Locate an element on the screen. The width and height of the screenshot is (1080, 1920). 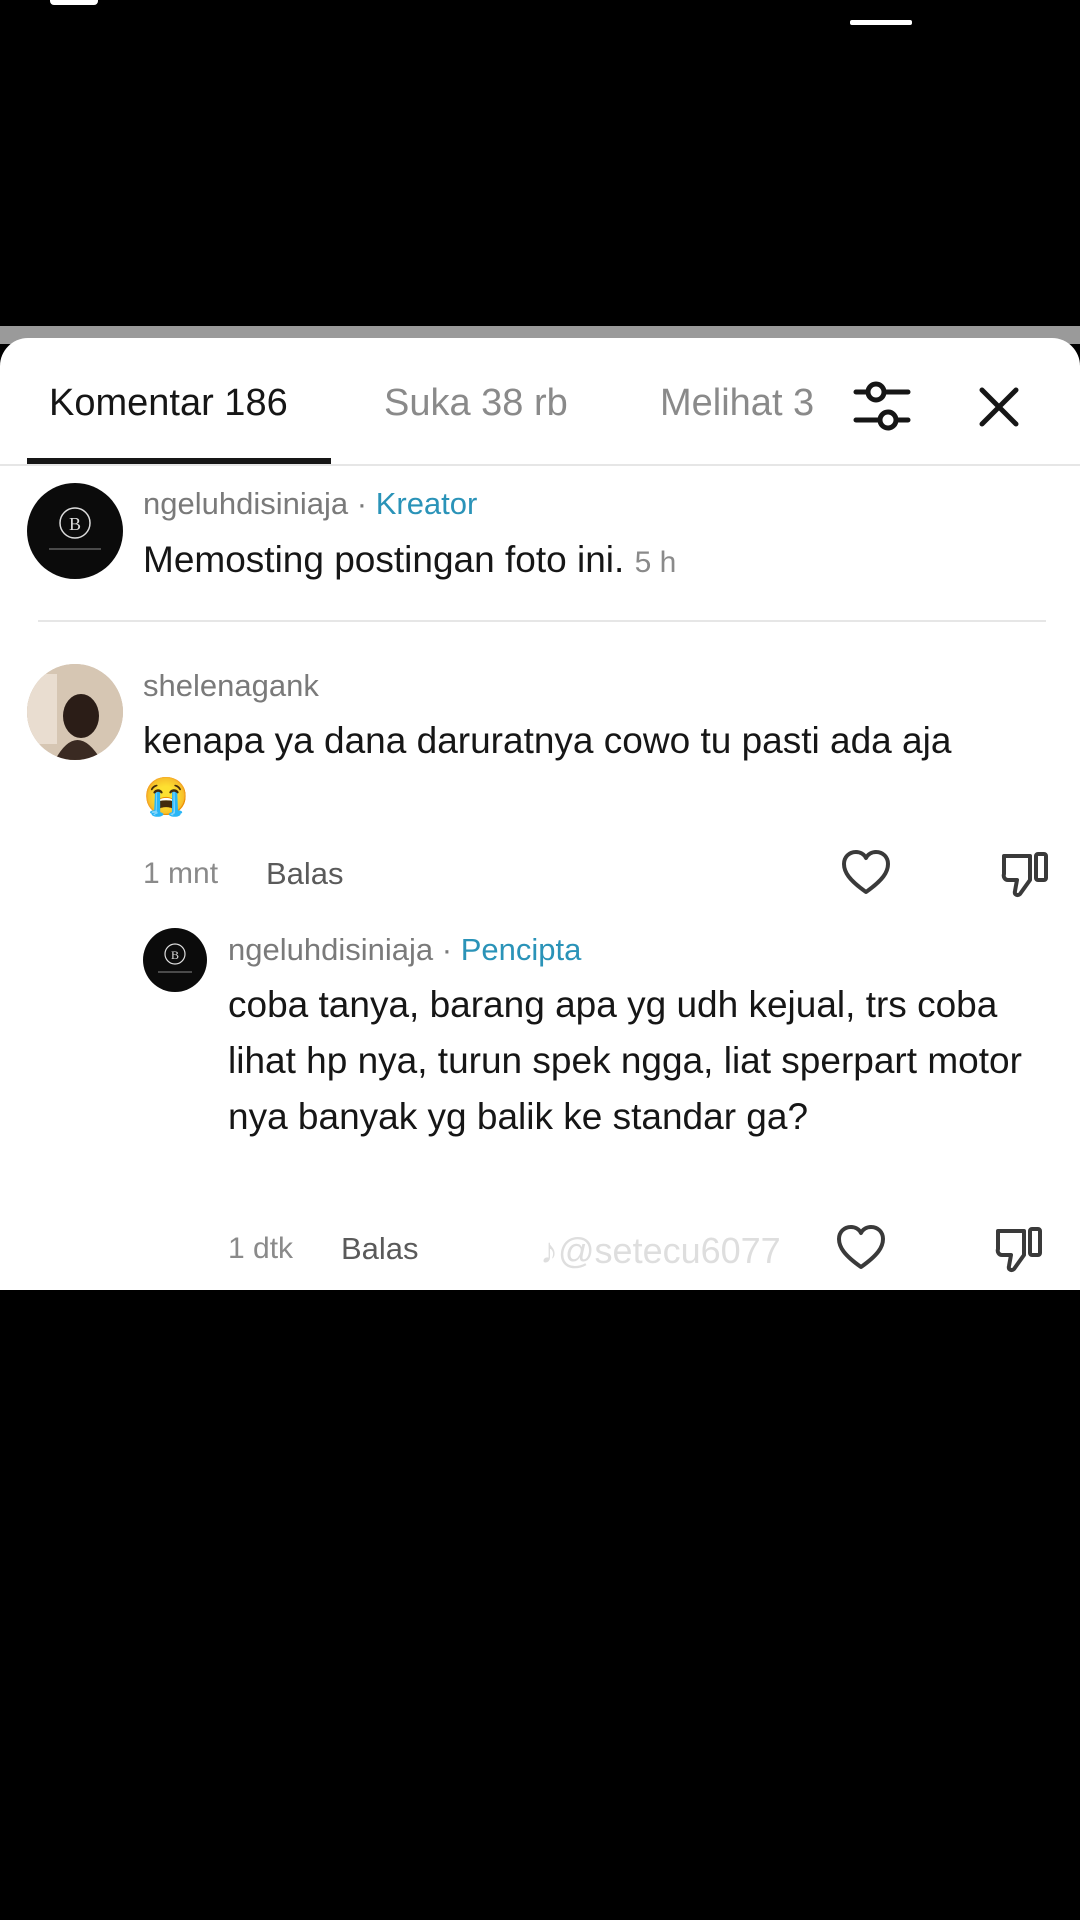
divider is located at coordinates (542, 621).